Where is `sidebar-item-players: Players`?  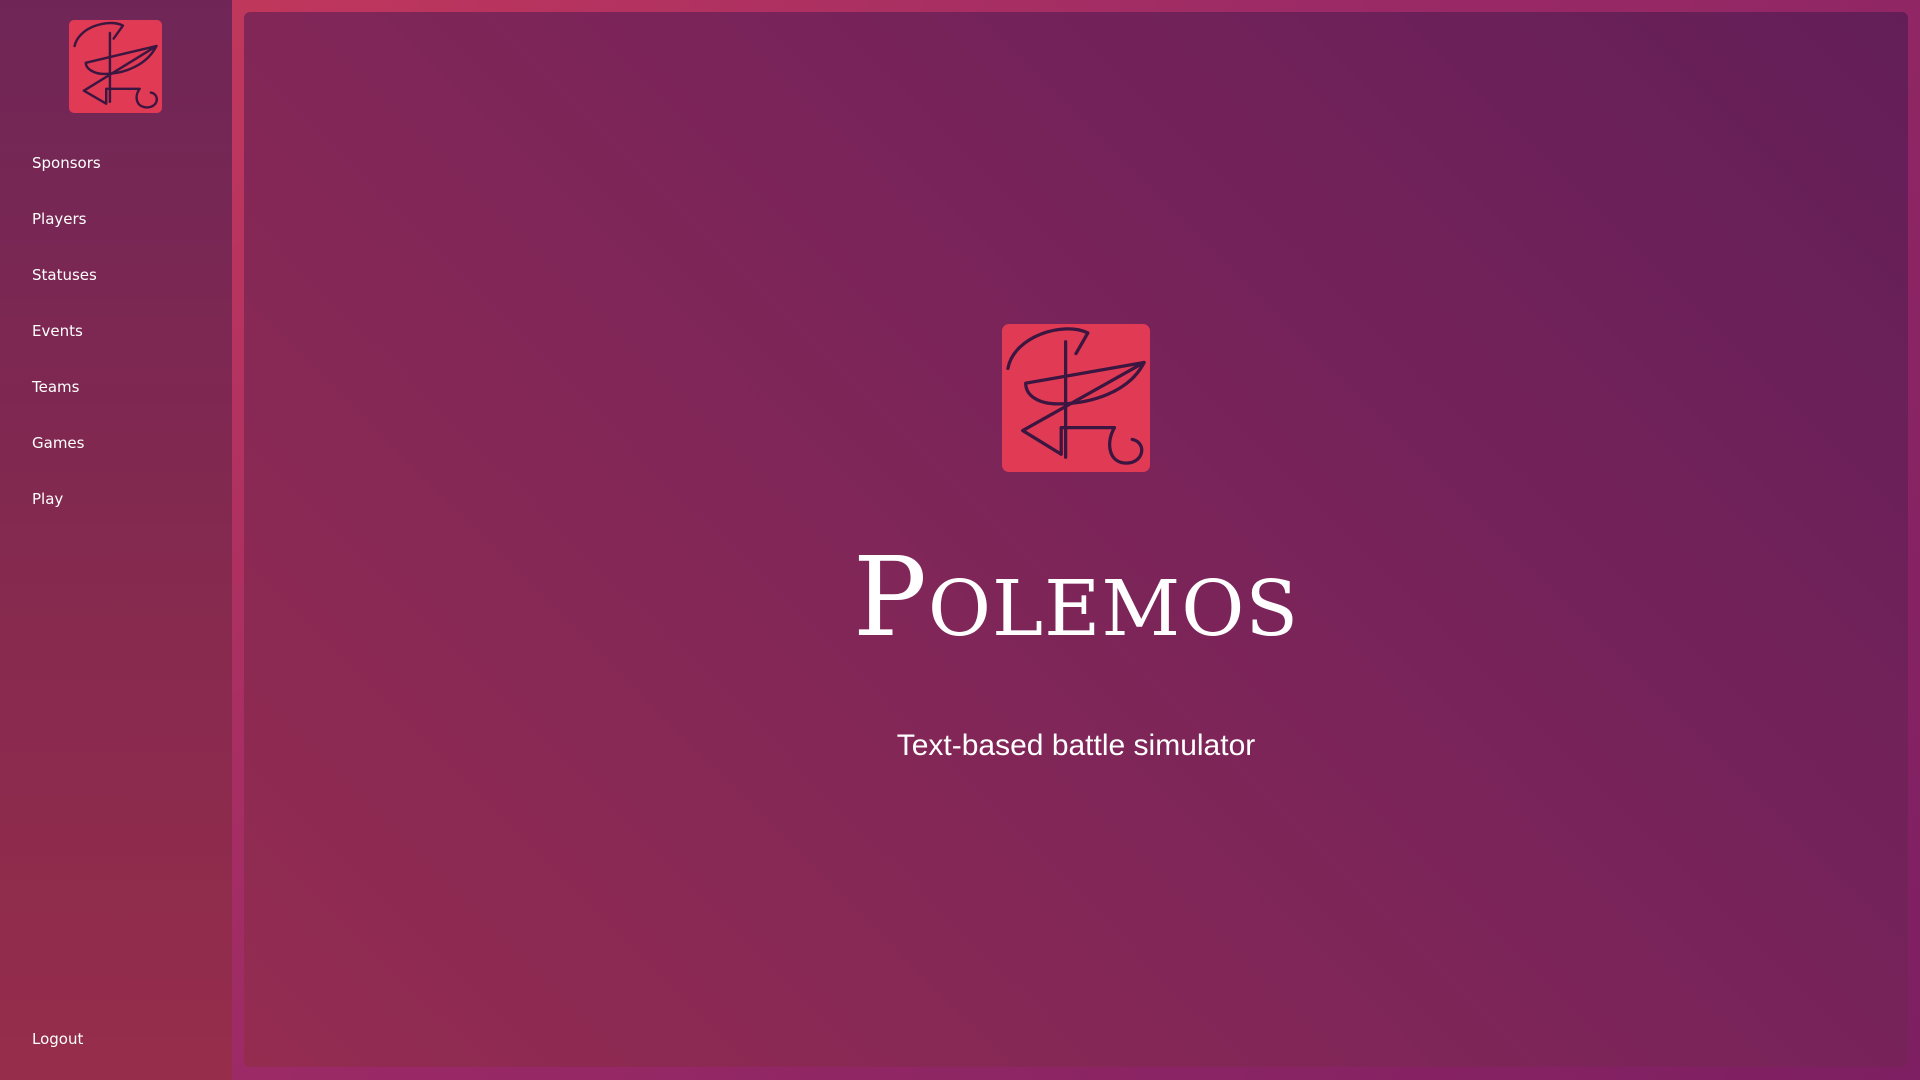 sidebar-item-players: Players is located at coordinates (66, 234).